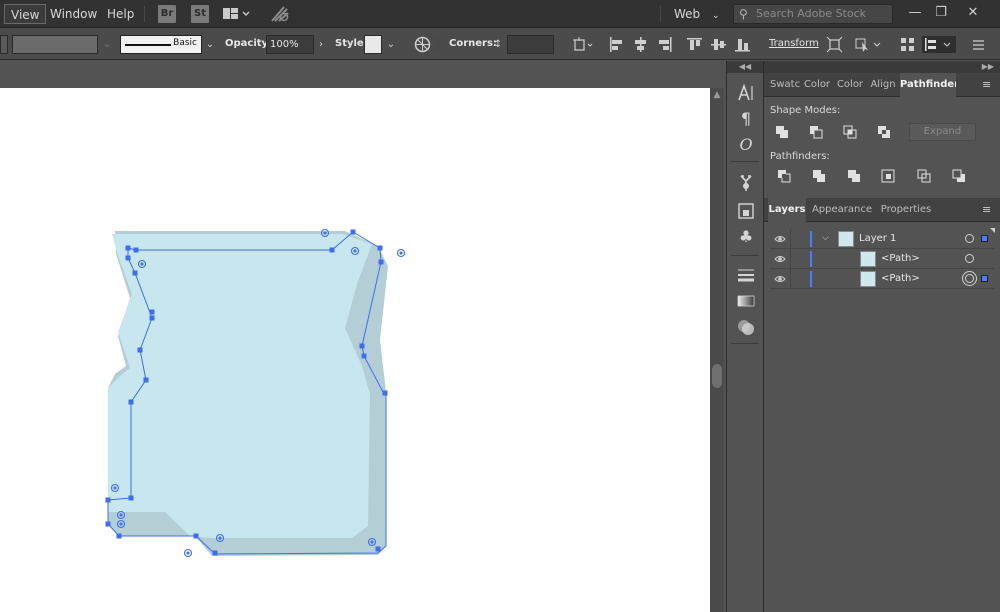  What do you see at coordinates (746, 237) in the screenshot?
I see `symbols-panel-icon: ♣` at bounding box center [746, 237].